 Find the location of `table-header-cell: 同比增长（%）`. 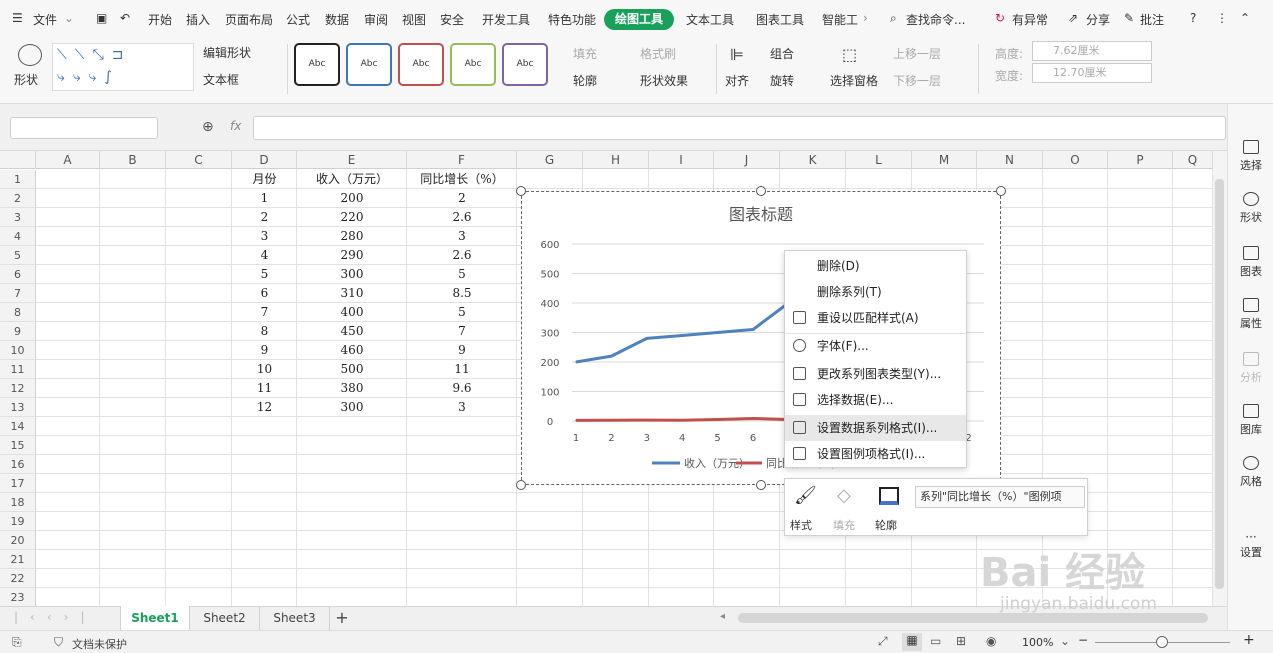

table-header-cell: 同比增长（%） is located at coordinates (462, 179).